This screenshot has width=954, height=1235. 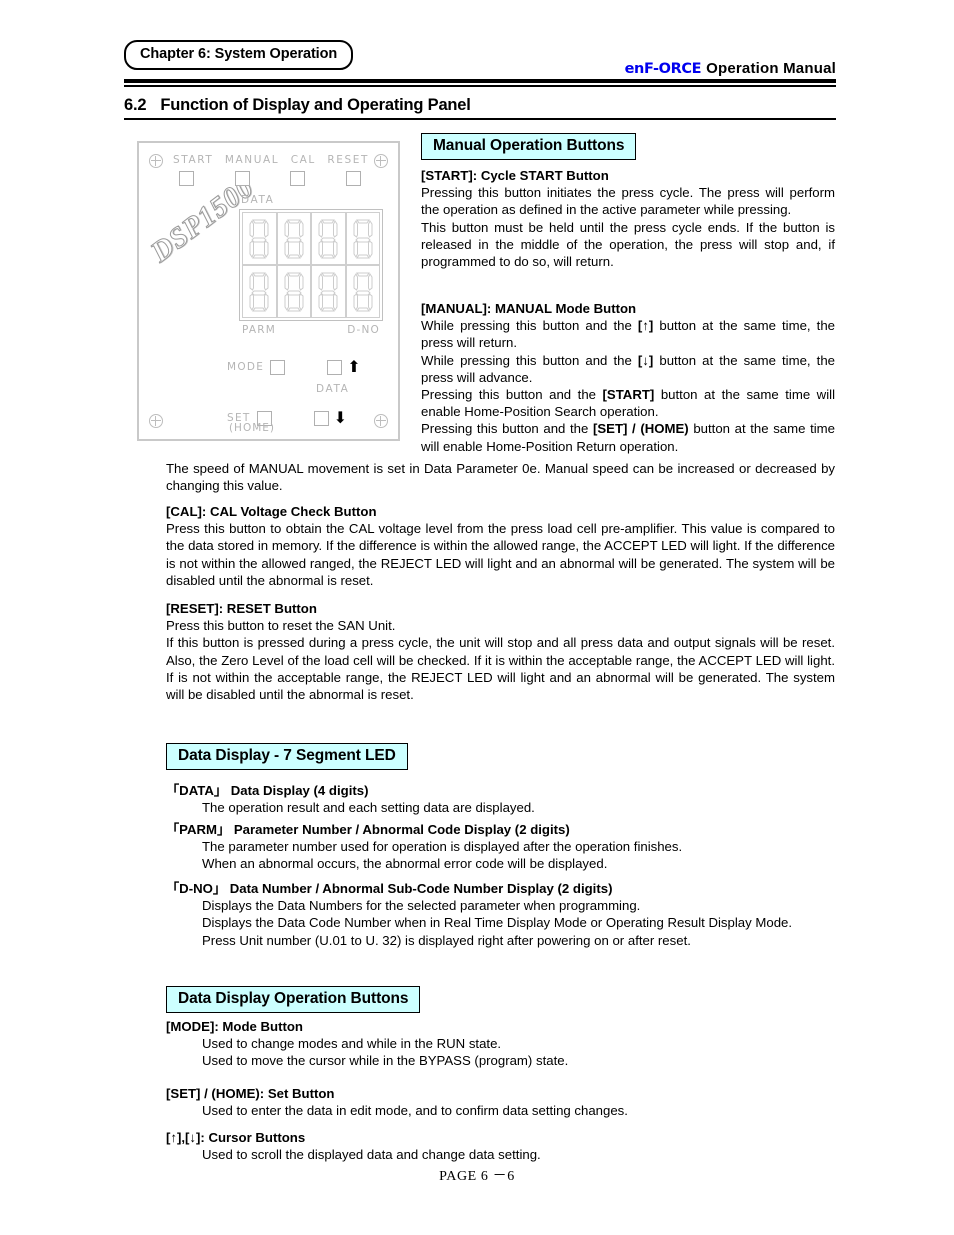 I want to click on panel-label-dno: D-NO, so click(x=363, y=330).